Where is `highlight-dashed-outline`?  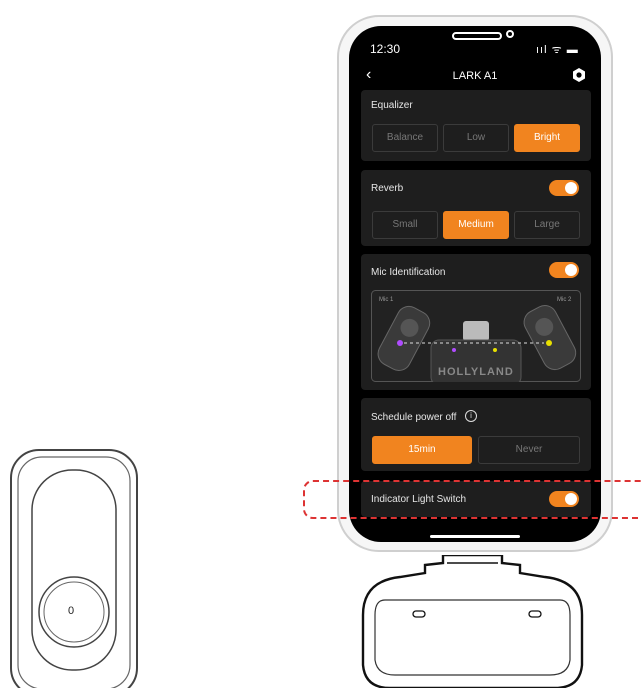 highlight-dashed-outline is located at coordinates (472, 499).